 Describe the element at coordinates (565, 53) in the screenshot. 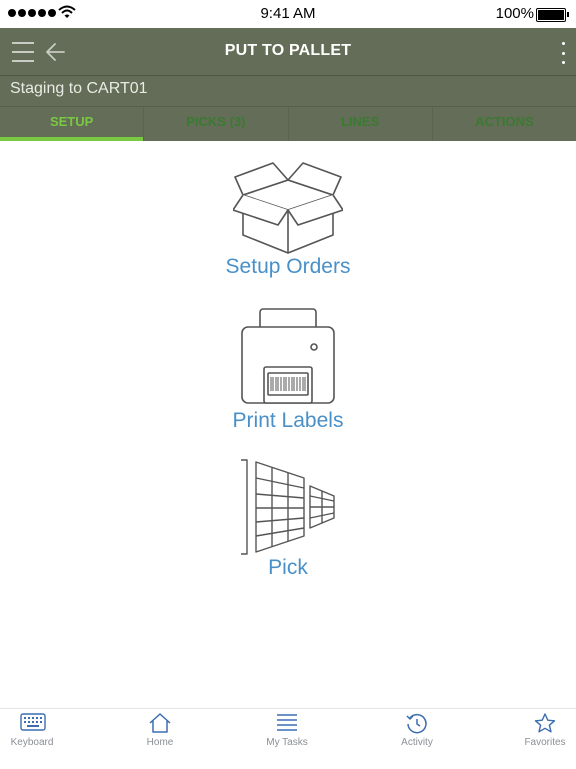

I see `more-options-icon` at that location.